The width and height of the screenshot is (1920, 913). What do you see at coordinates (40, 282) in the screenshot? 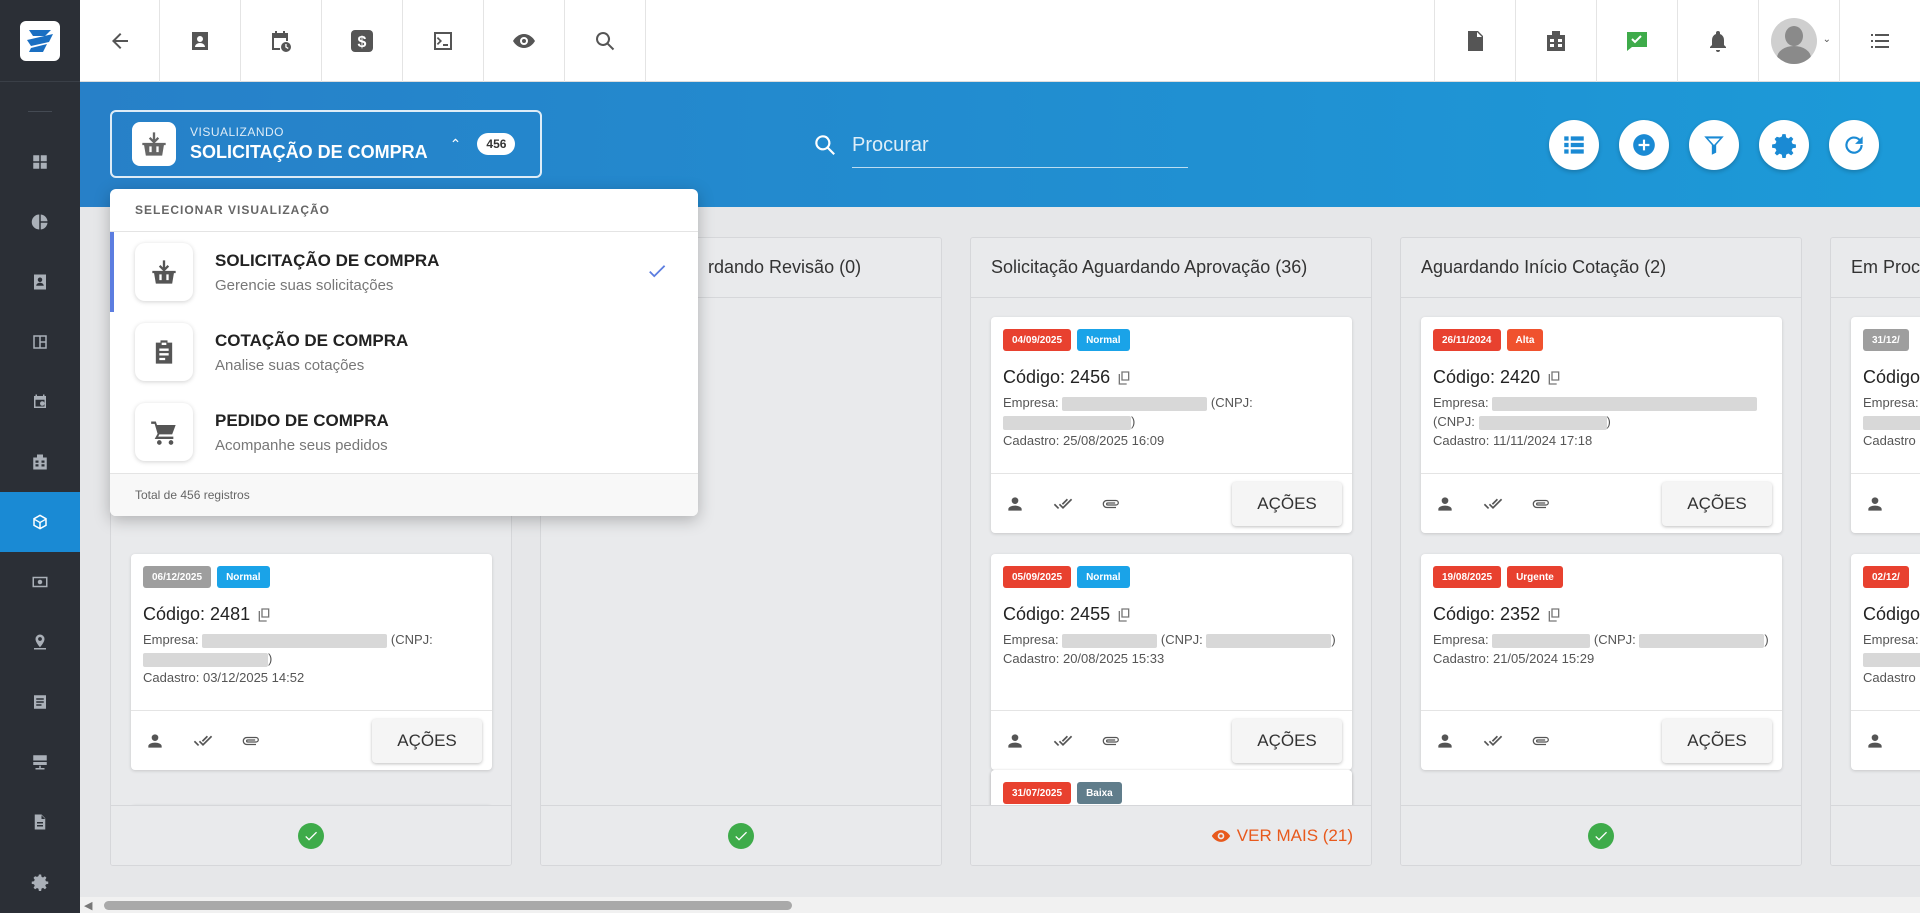
I see `sidebar-item-contacts` at bounding box center [40, 282].